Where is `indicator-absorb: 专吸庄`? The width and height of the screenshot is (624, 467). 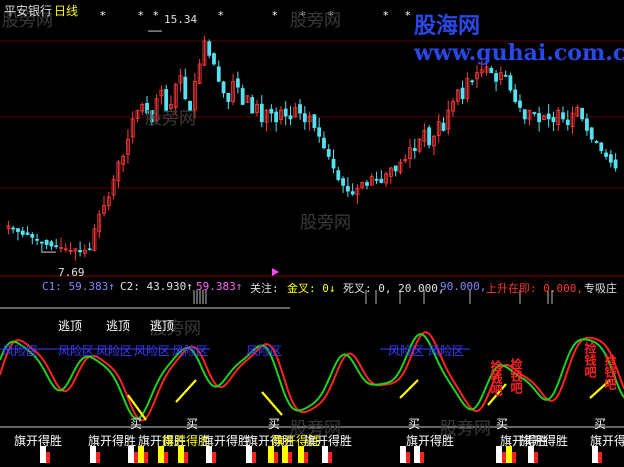
indicator-absorb: 专吸庄 is located at coordinates (600, 288).